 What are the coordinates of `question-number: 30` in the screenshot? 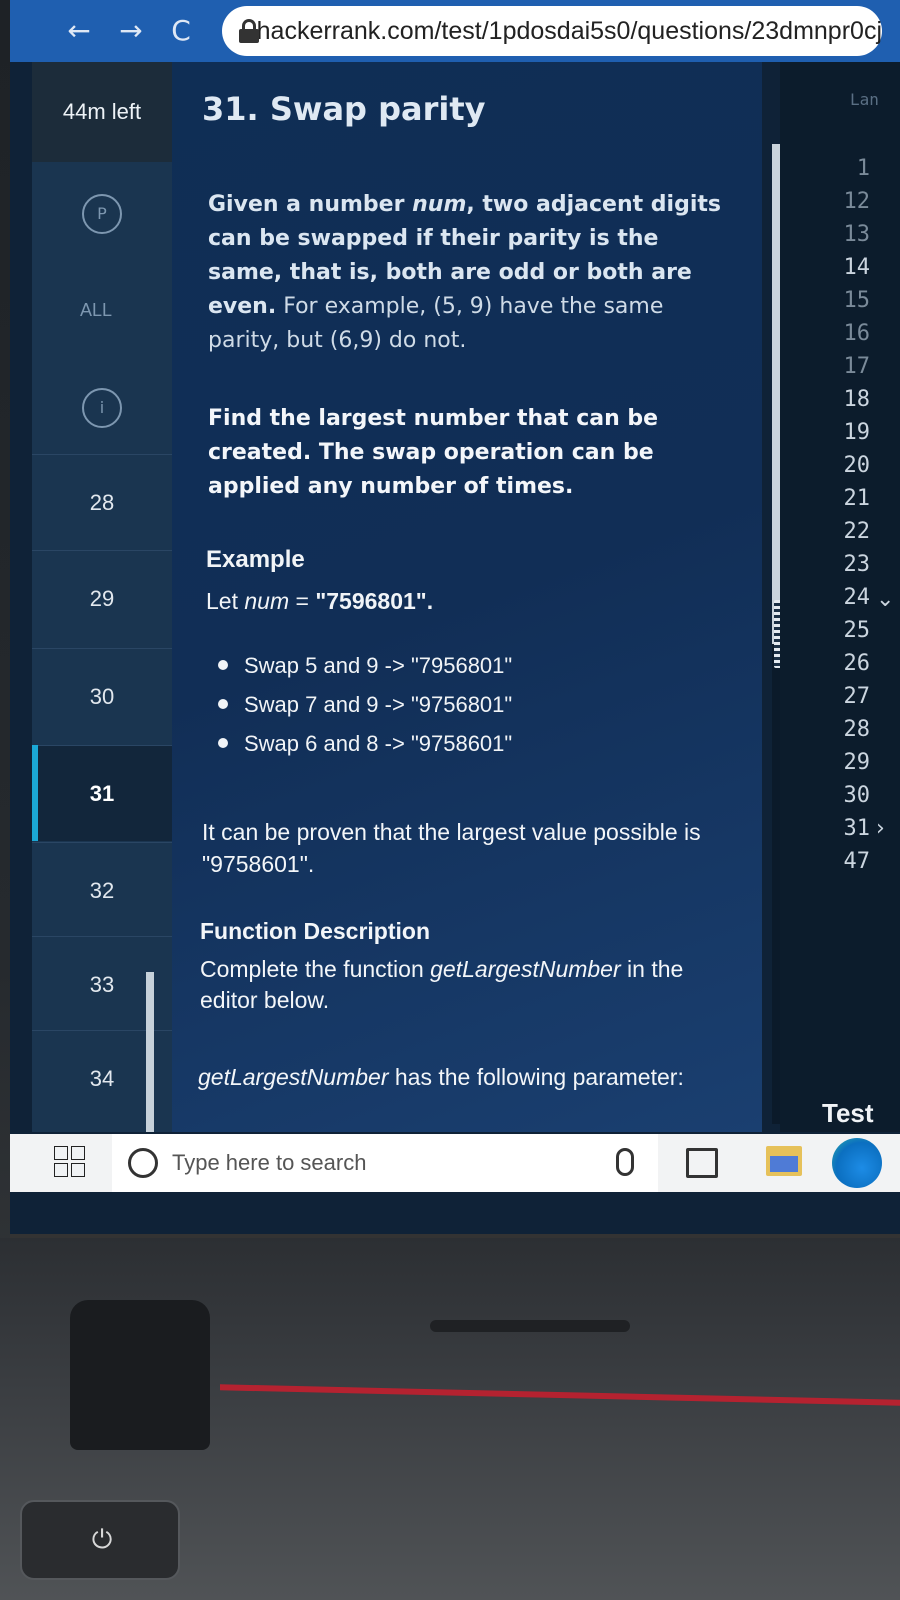 It's located at (102, 696).